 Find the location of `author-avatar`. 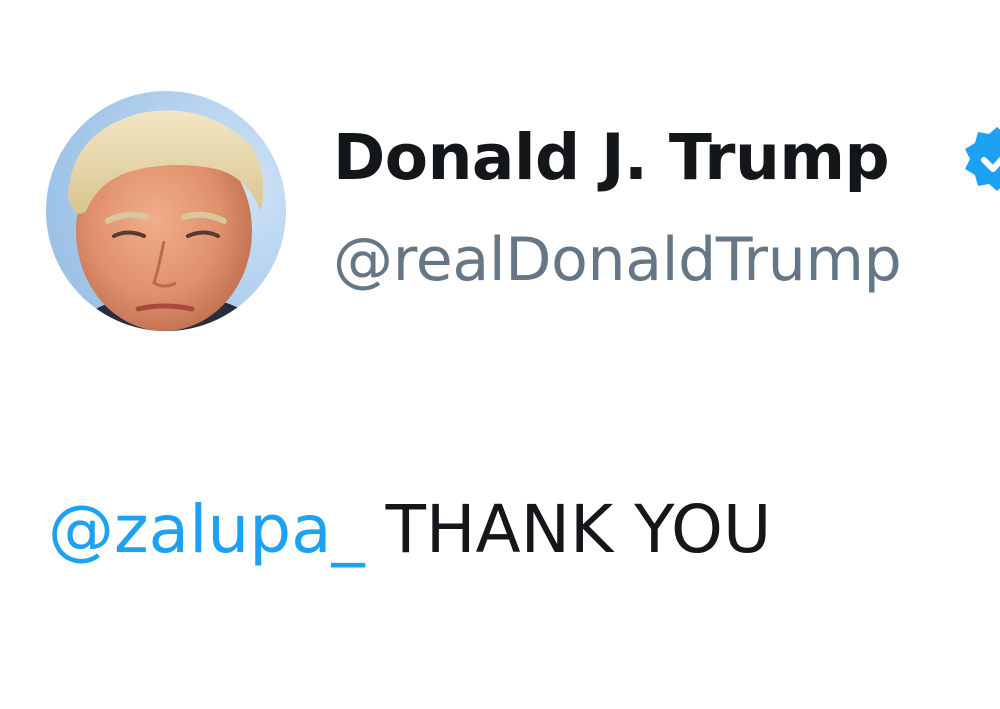

author-avatar is located at coordinates (166, 211).